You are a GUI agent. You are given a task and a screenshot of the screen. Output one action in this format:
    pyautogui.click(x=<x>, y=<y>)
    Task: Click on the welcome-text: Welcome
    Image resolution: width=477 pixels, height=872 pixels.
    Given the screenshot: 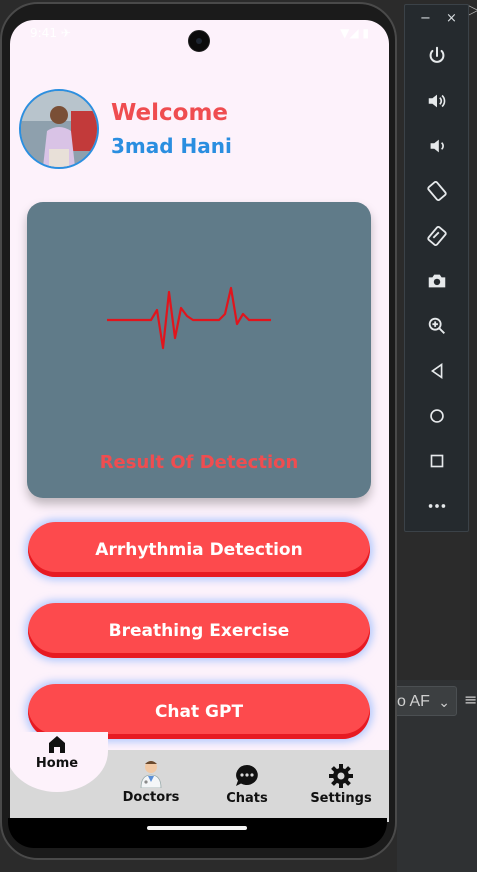 What is the action you would take?
    pyautogui.click(x=170, y=113)
    